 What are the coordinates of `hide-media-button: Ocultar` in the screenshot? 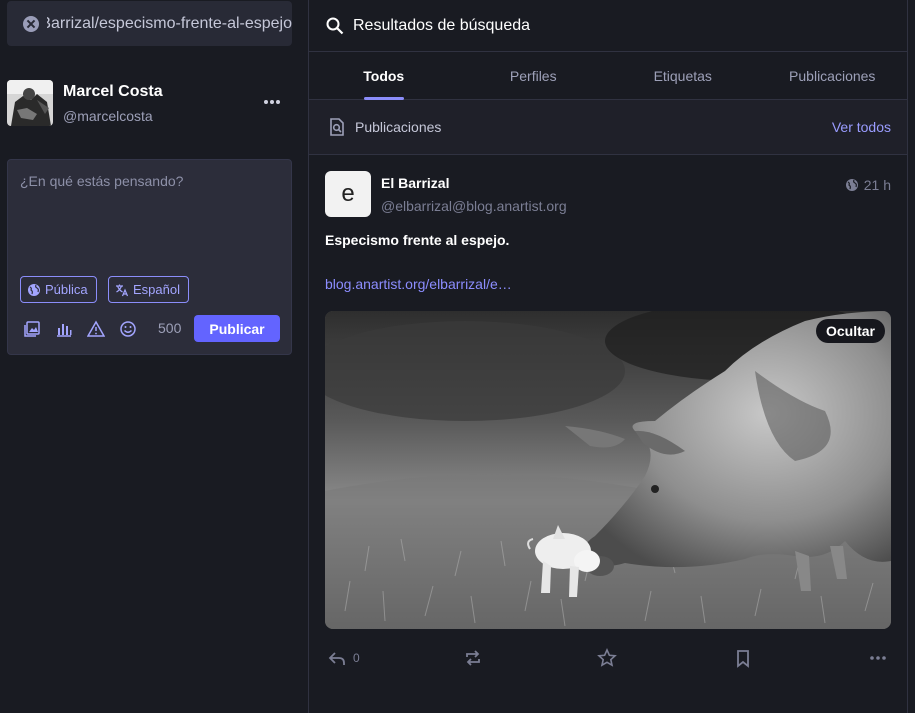 It's located at (850, 331).